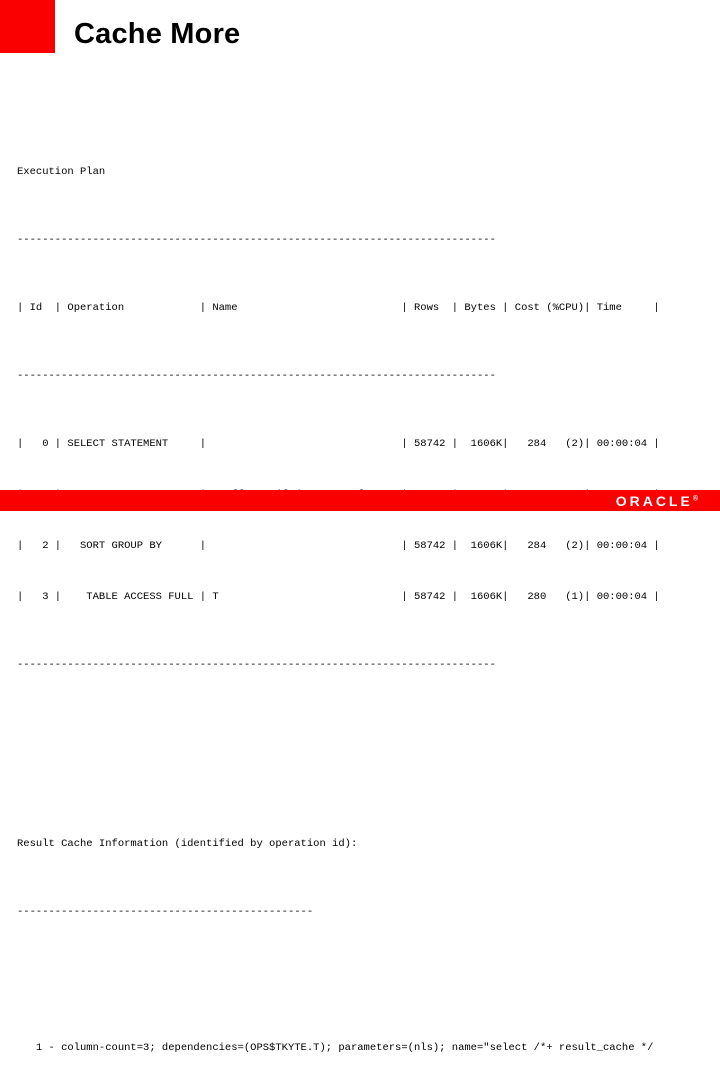 The image size is (720, 1080). I want to click on page-title: Cache More, so click(157, 34).